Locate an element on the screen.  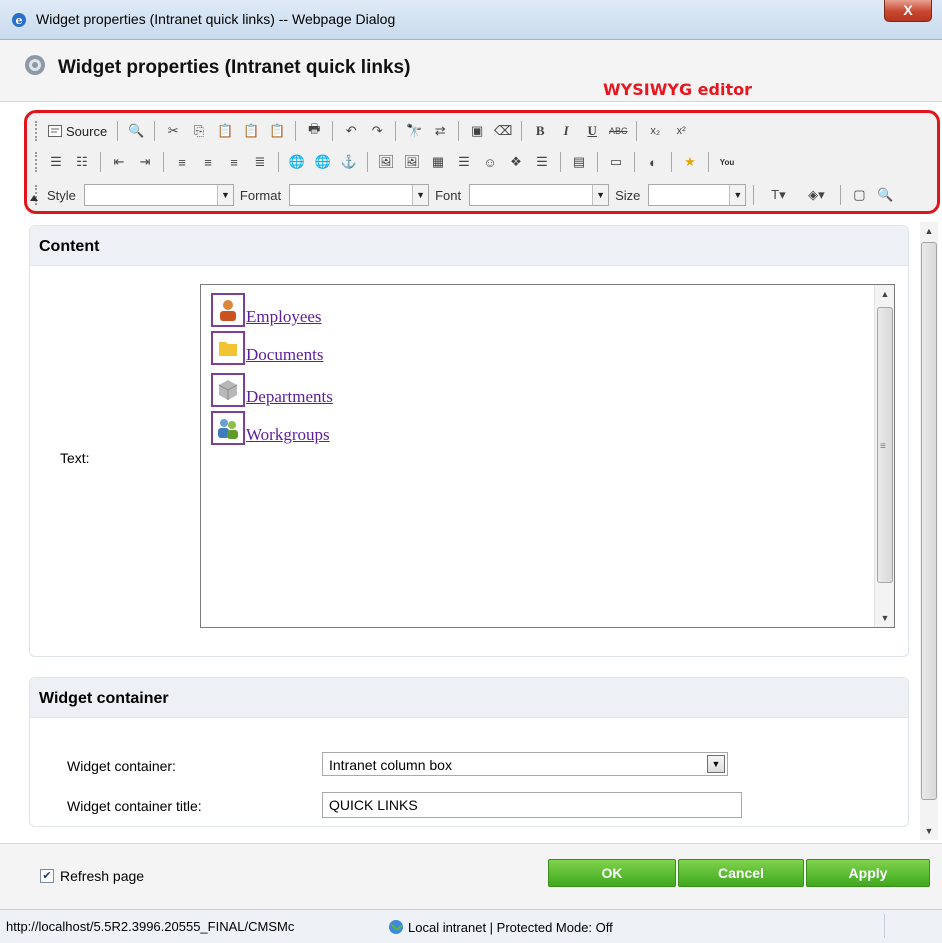
redo-icon: ↷ is located at coordinates (377, 131).